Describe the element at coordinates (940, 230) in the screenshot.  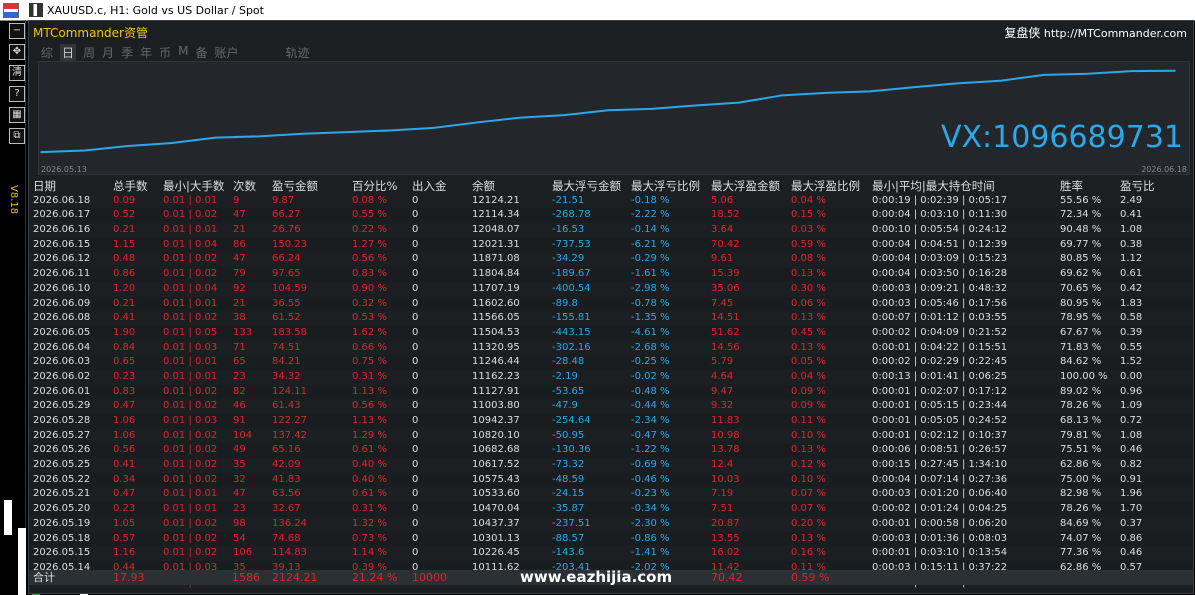
I see `cell-hold-time: 0:00:10 | 0:05:54 | 0:24:12` at that location.